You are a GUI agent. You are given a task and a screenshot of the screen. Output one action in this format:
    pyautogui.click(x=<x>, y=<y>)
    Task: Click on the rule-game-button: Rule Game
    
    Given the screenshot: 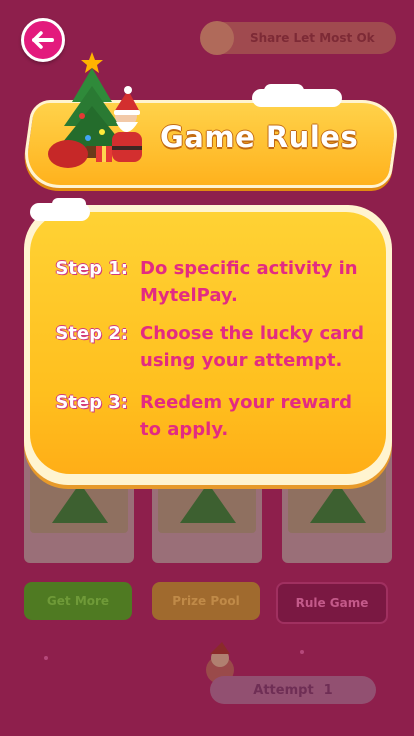 What is the action you would take?
    pyautogui.click(x=332, y=603)
    